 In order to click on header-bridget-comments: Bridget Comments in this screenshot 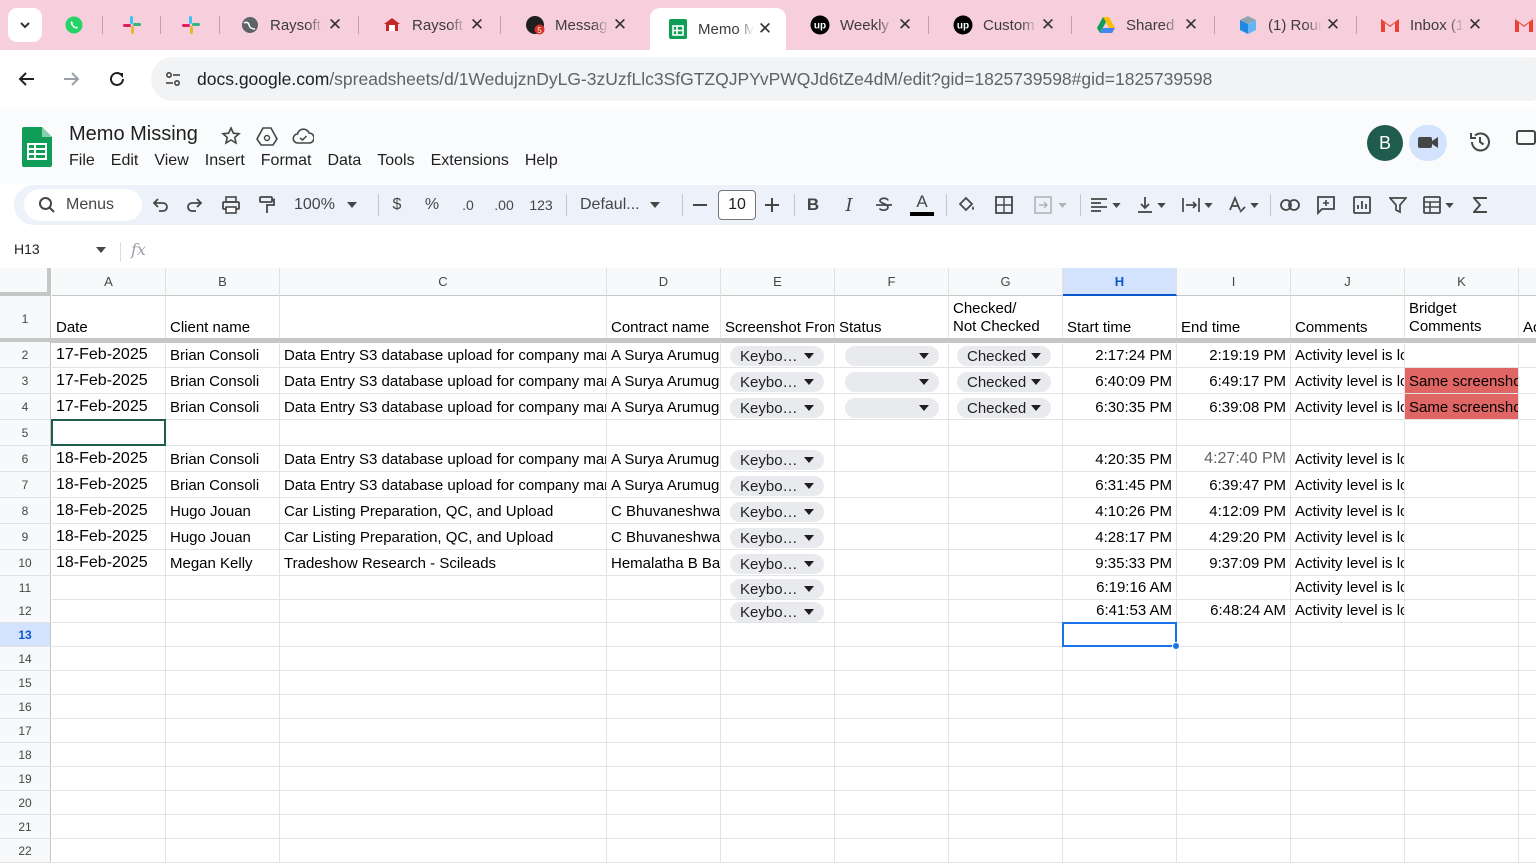, I will do `click(1462, 319)`.